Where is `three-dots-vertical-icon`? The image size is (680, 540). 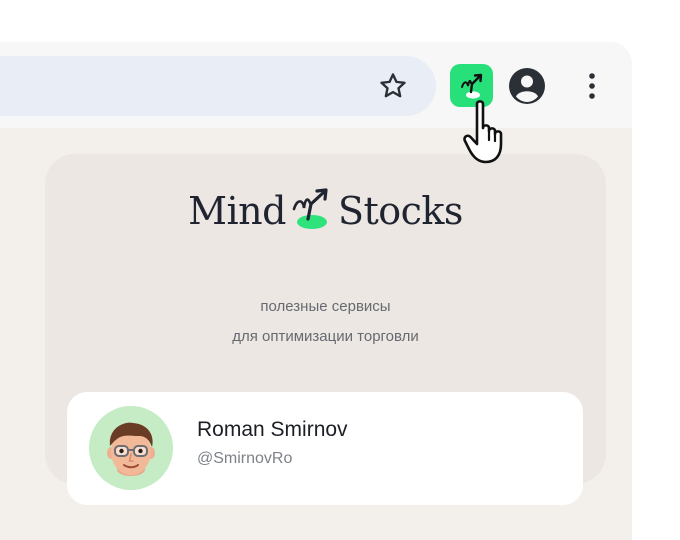
three-dots-vertical-icon is located at coordinates (592, 86).